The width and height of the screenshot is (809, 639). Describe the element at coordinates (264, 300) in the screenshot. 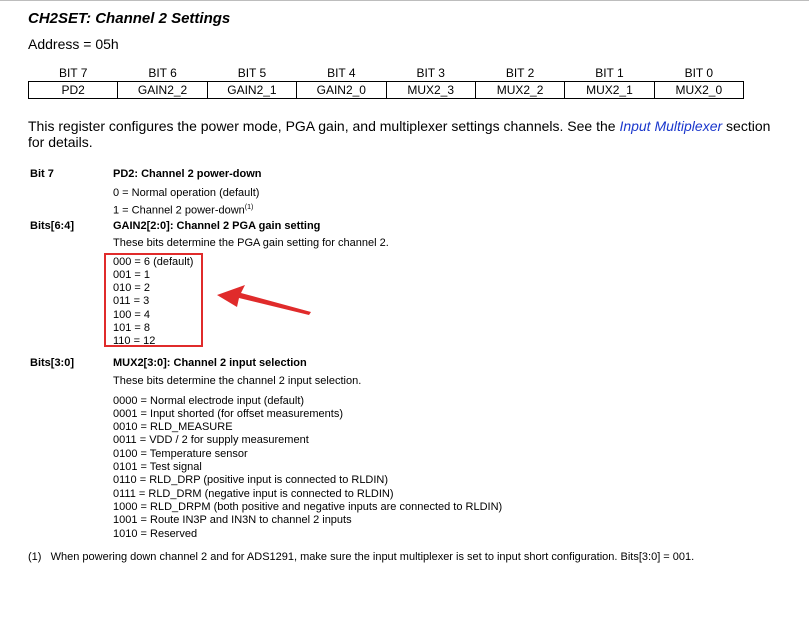

I see `red-arrow-icon` at that location.